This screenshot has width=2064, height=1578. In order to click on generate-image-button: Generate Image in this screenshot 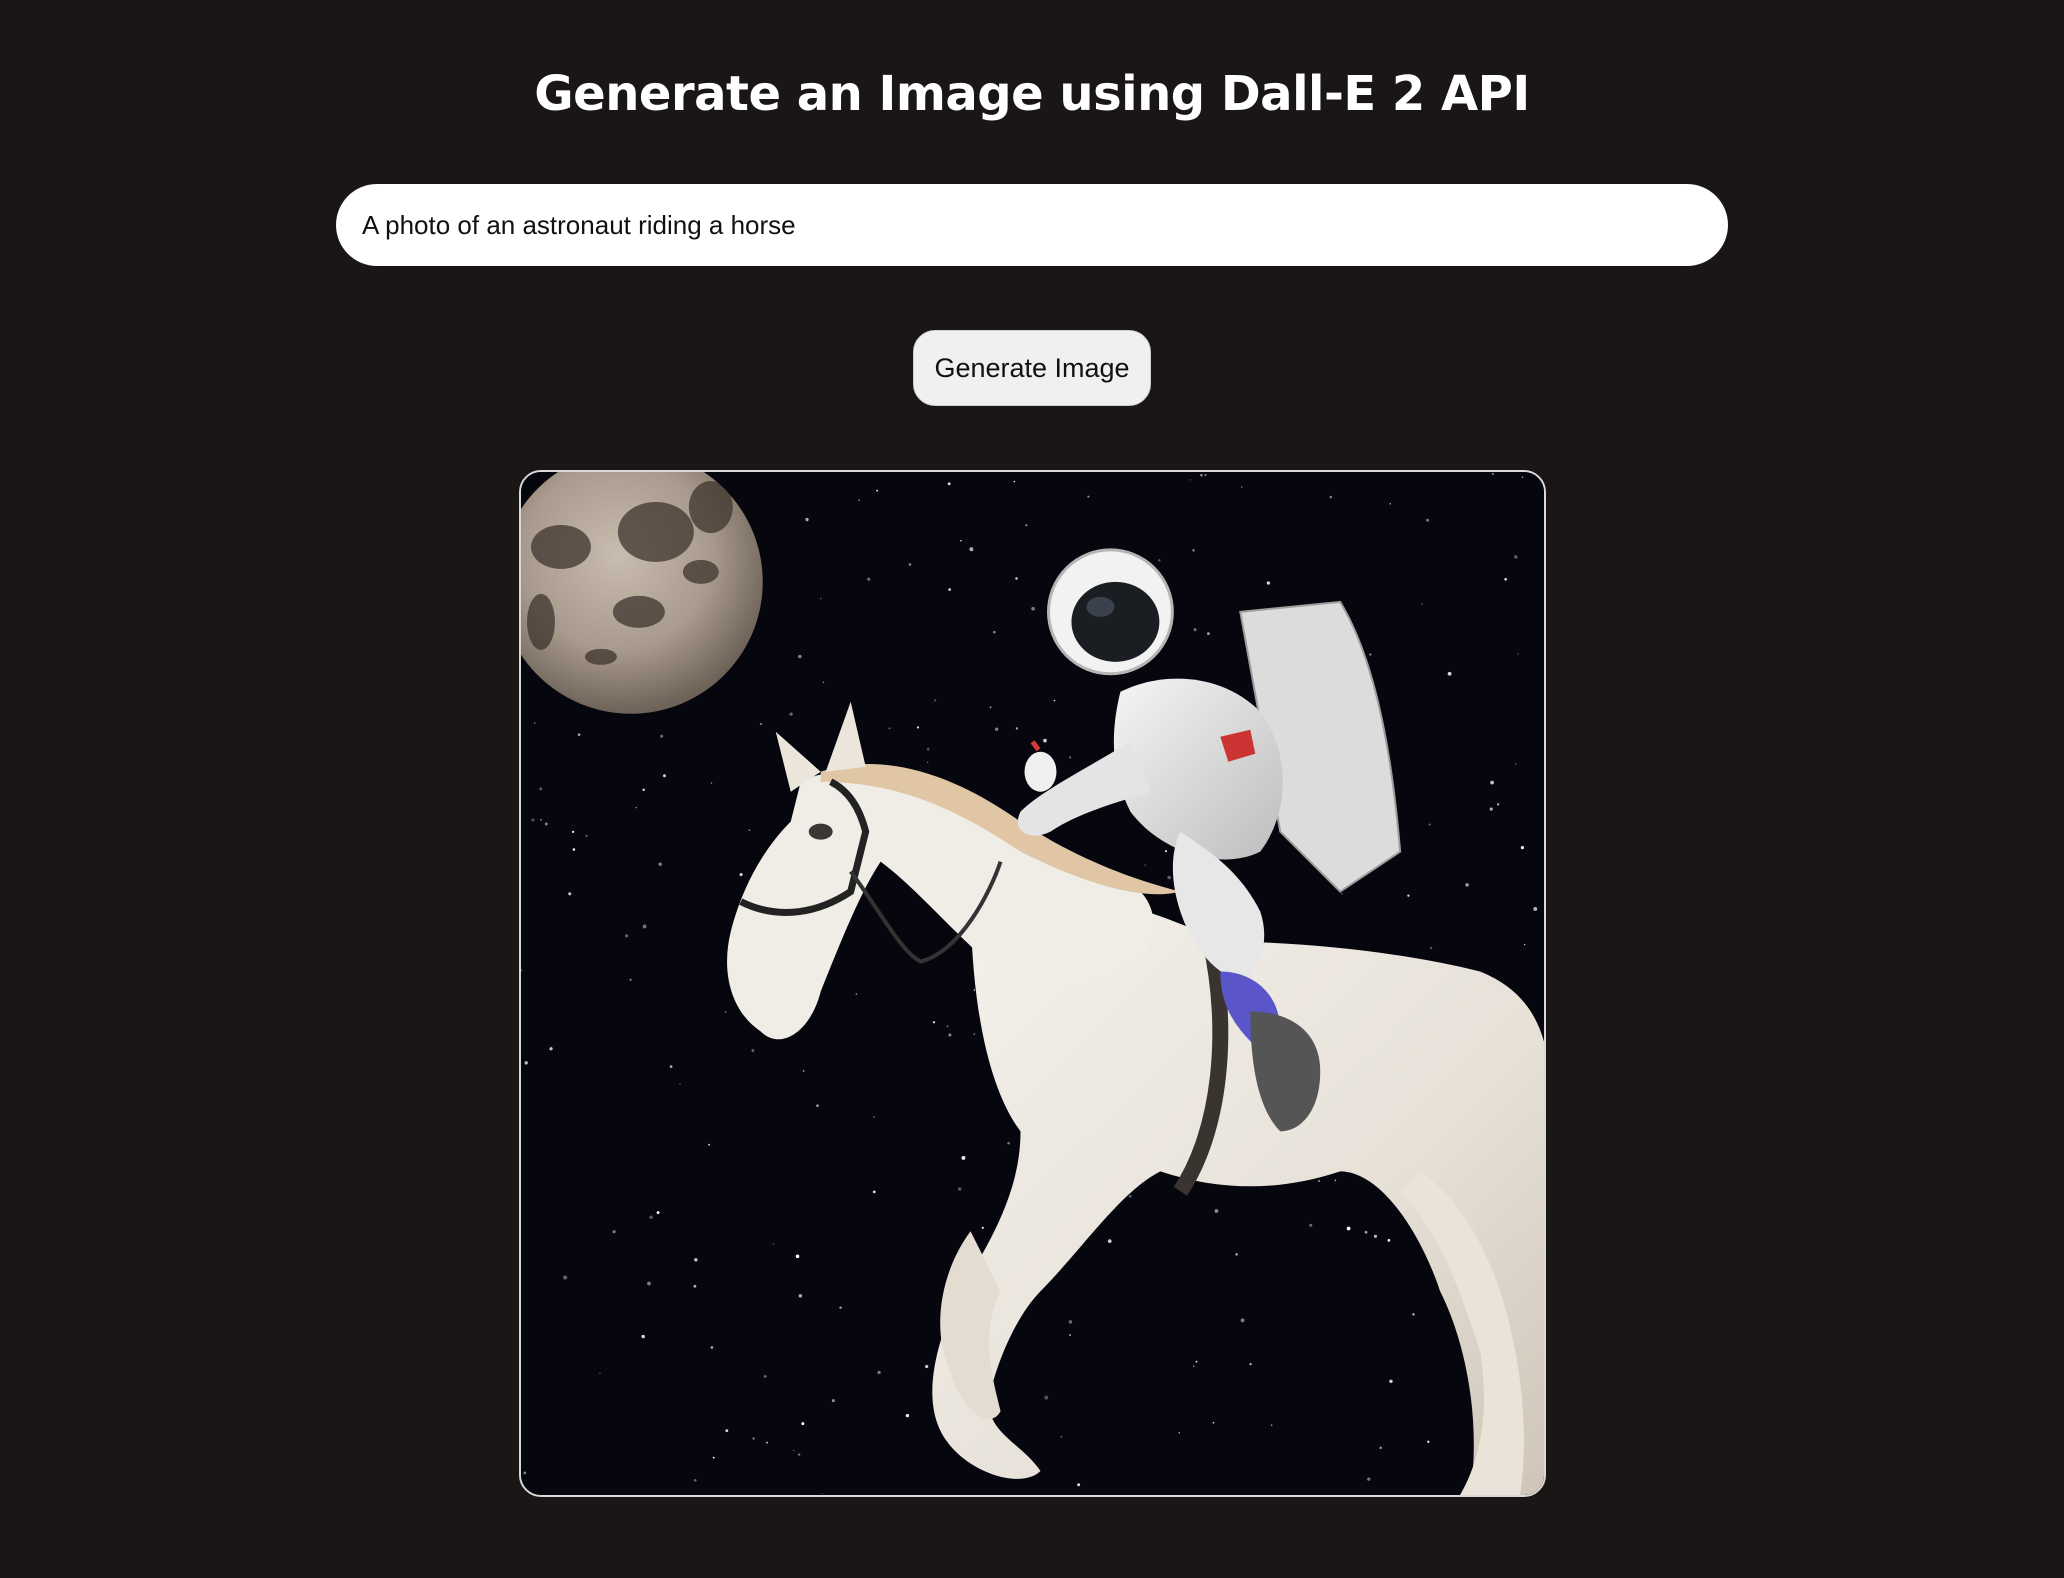, I will do `click(1032, 368)`.